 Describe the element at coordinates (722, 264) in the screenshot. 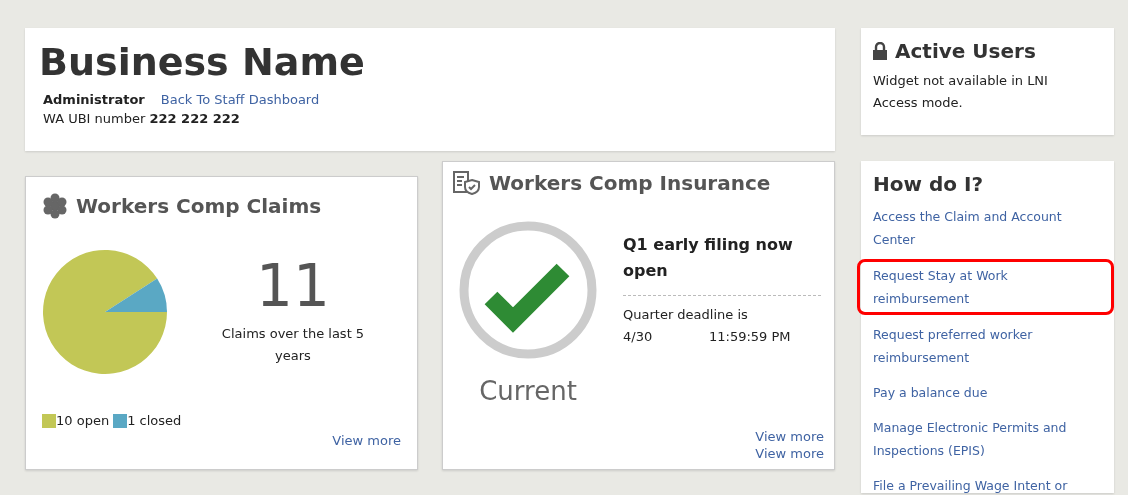

I see `filing-notice: Q1 early filing now open` at that location.